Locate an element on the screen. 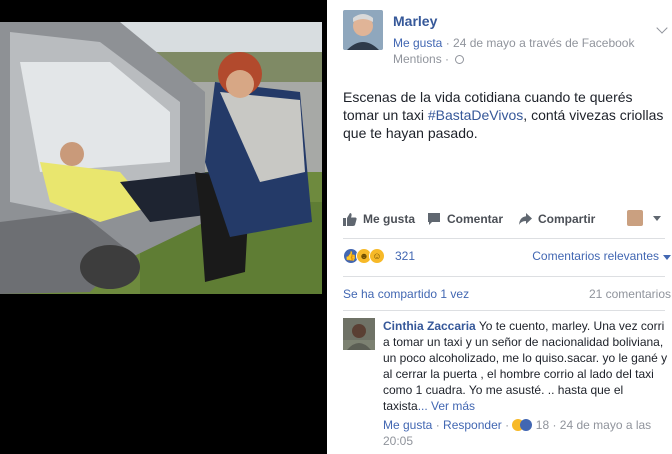  avatar-image is located at coordinates (363, 30).